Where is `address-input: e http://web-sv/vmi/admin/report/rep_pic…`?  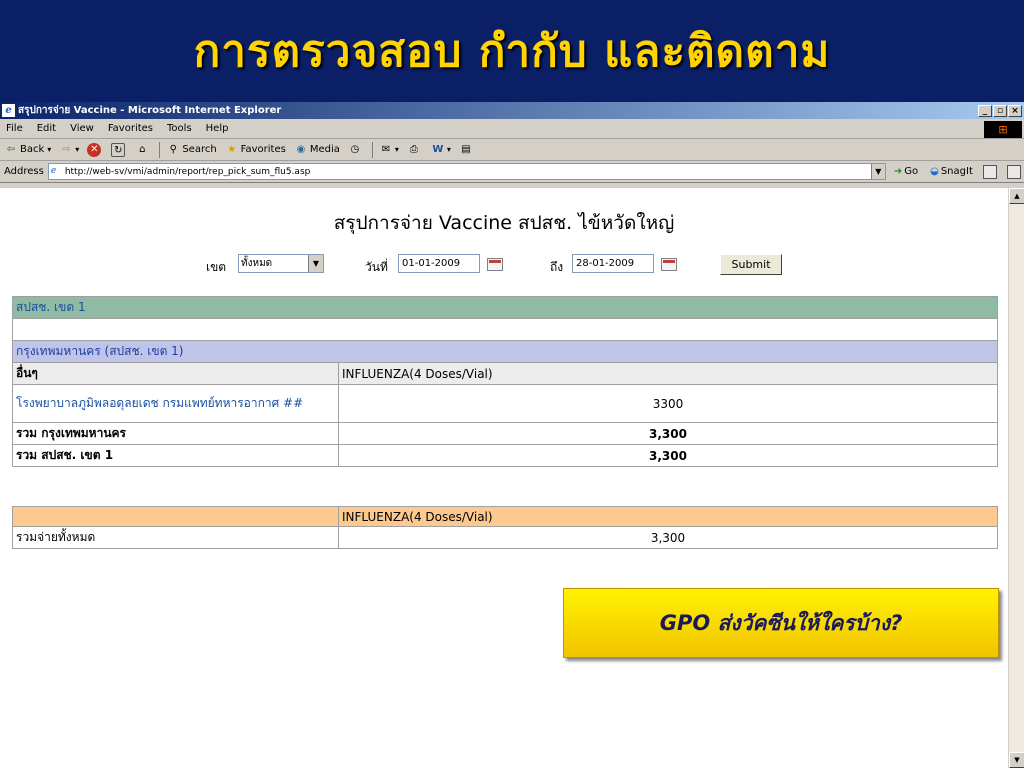
address-input: e http://web-sv/vmi/admin/report/rep_pic… is located at coordinates (466, 171).